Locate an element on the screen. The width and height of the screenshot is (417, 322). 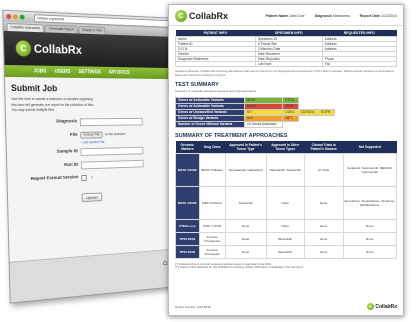
site-header: C CollabRx is located at coordinates (94, 49).